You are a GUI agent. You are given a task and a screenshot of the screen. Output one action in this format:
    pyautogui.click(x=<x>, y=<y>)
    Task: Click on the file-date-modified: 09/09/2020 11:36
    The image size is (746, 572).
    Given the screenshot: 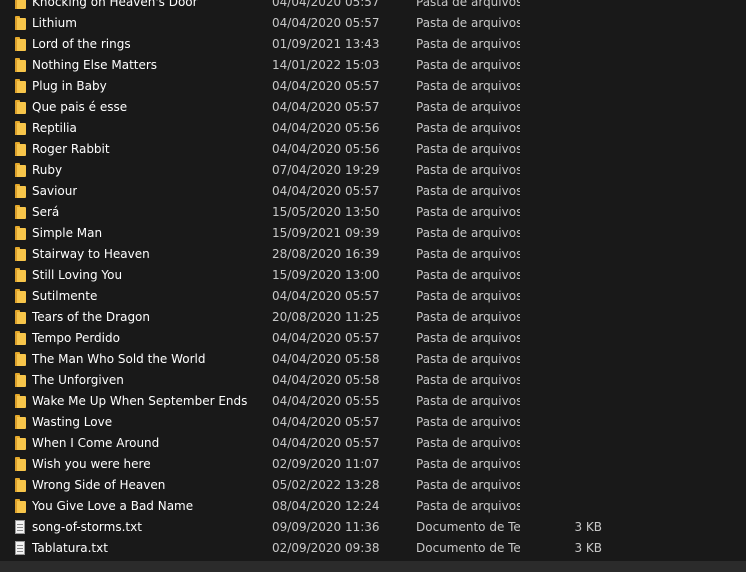 What is the action you would take?
    pyautogui.click(x=326, y=527)
    